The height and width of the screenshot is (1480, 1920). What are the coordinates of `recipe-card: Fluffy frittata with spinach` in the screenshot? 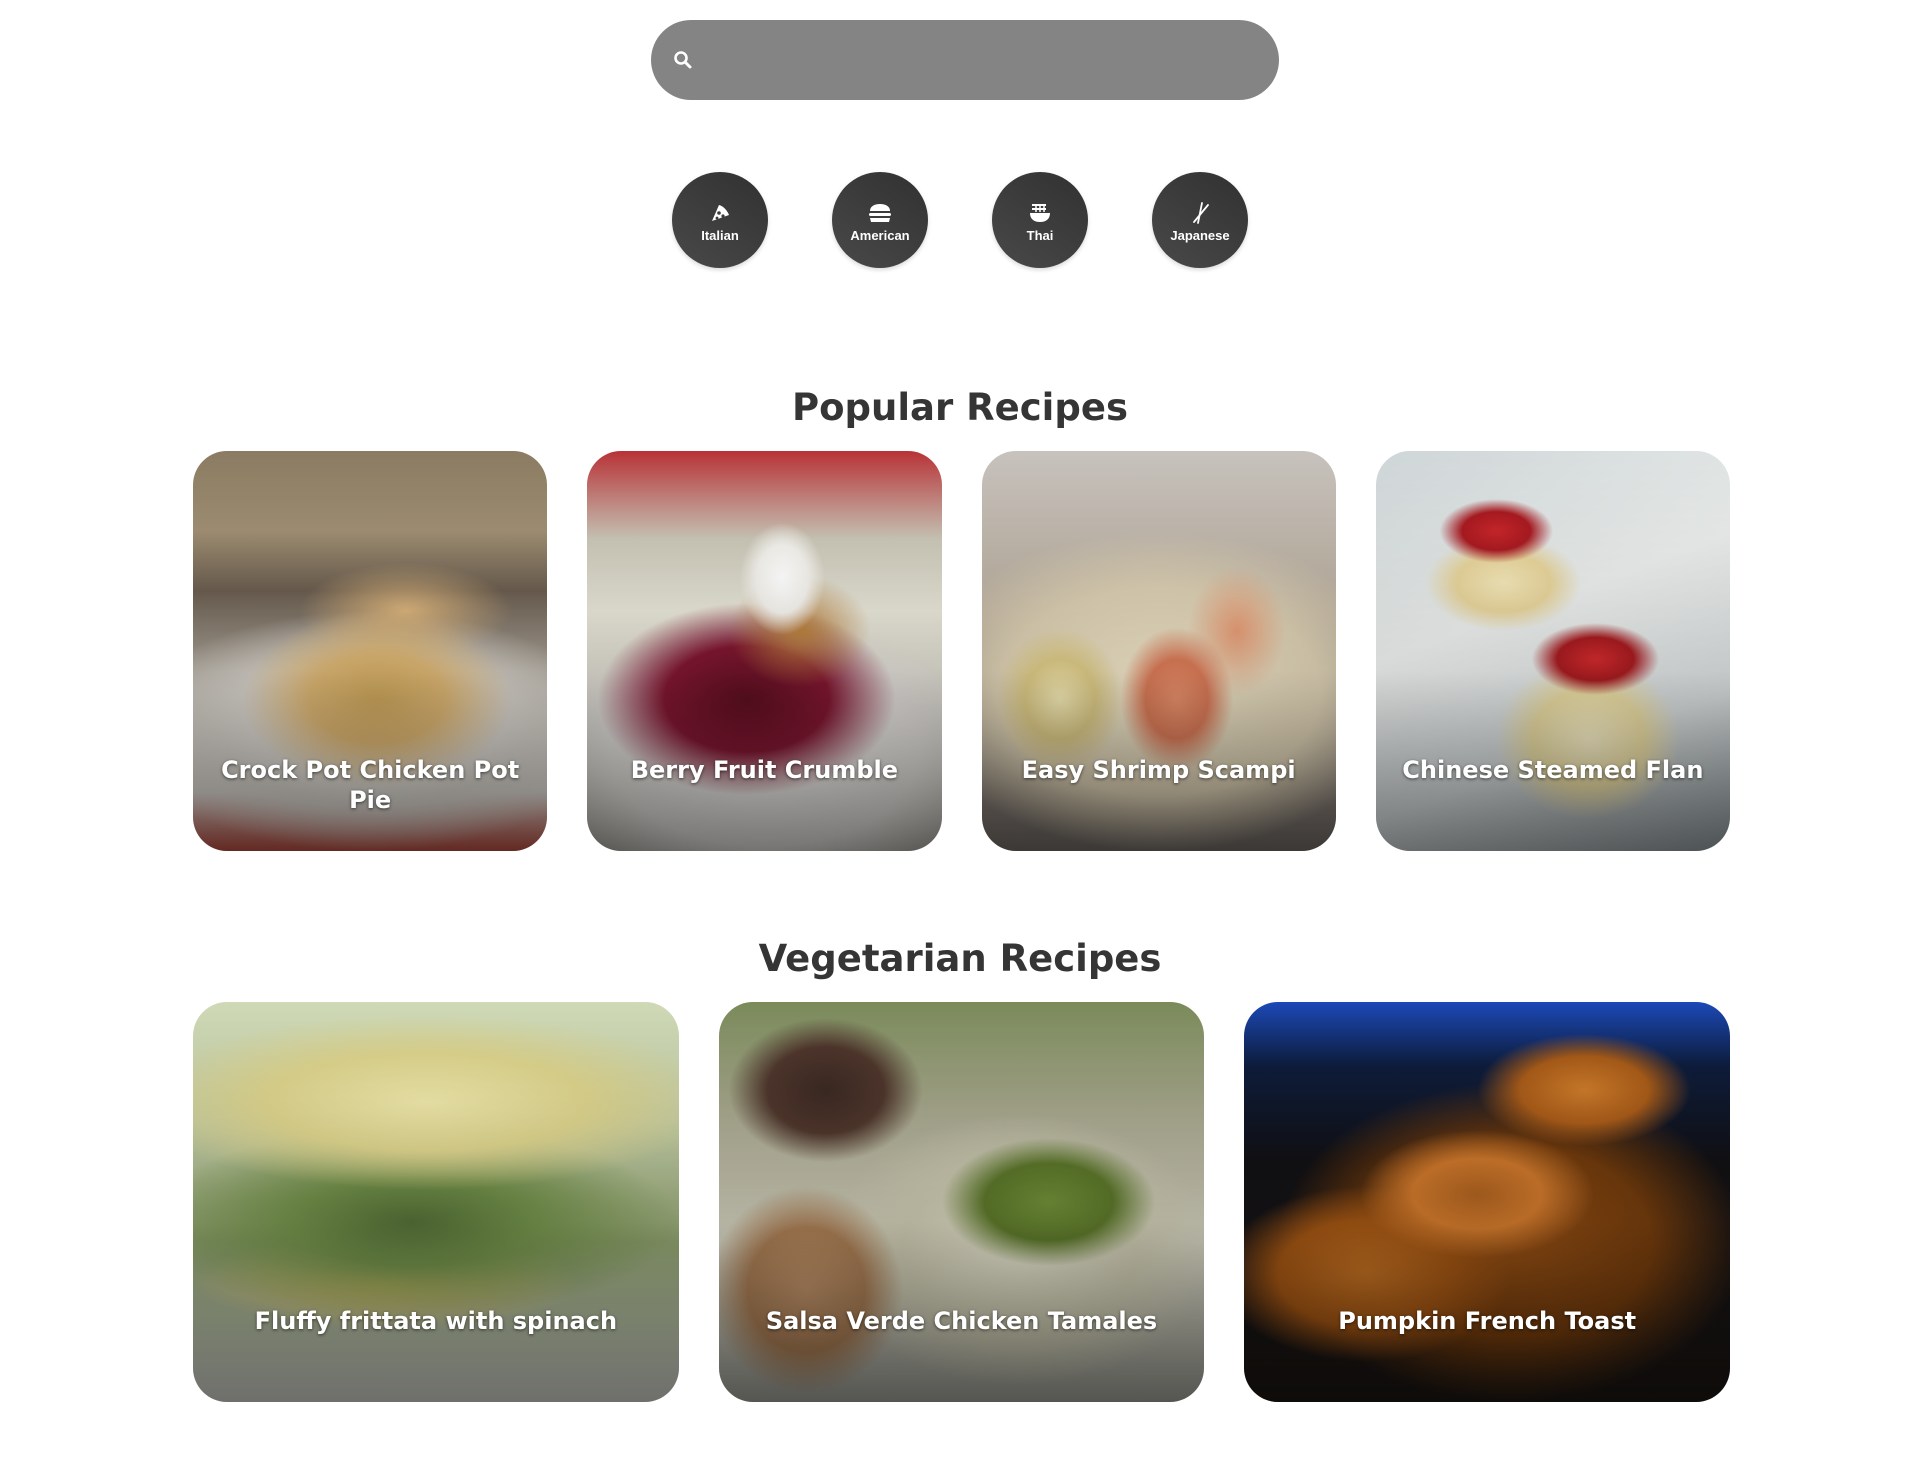 It's located at (436, 1202).